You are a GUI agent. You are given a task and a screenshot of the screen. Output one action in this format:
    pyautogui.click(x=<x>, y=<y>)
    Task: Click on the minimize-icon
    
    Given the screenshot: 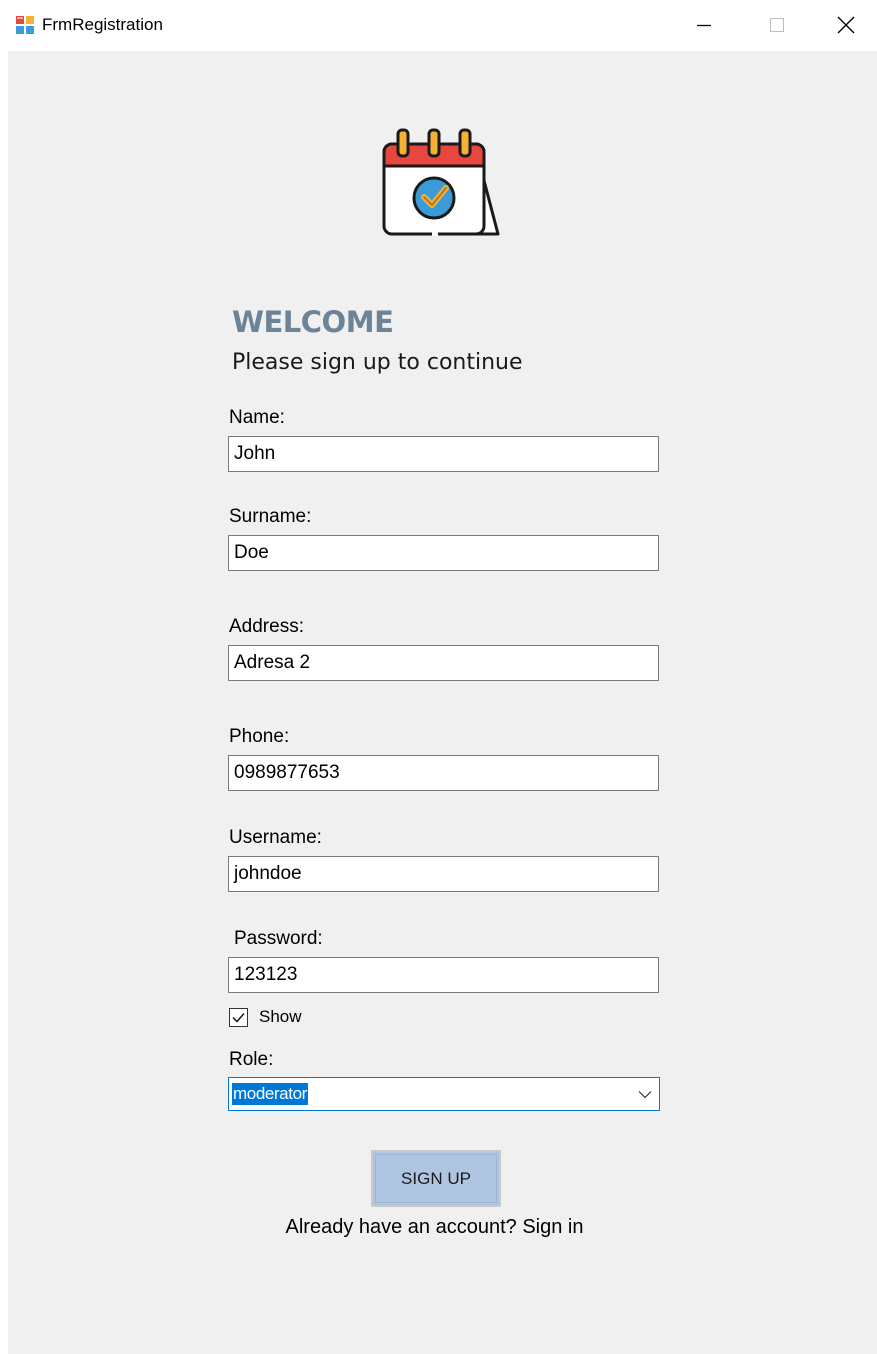 What is the action you would take?
    pyautogui.click(x=704, y=25)
    